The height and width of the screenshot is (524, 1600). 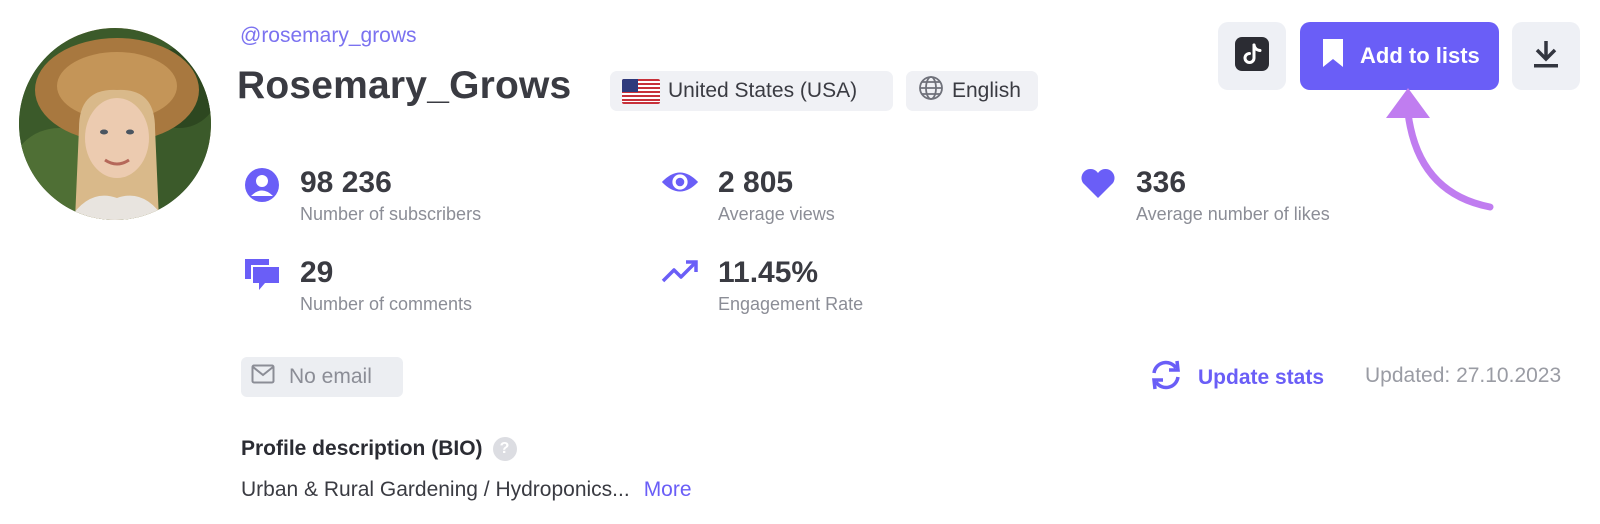 I want to click on bio-more-link: More, so click(x=668, y=490).